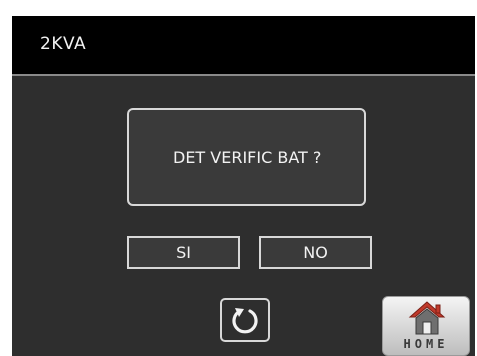 Image resolution: width=477 pixels, height=356 pixels. I want to click on confirm-message: DET VERIFIC BAT ?, so click(247, 157).